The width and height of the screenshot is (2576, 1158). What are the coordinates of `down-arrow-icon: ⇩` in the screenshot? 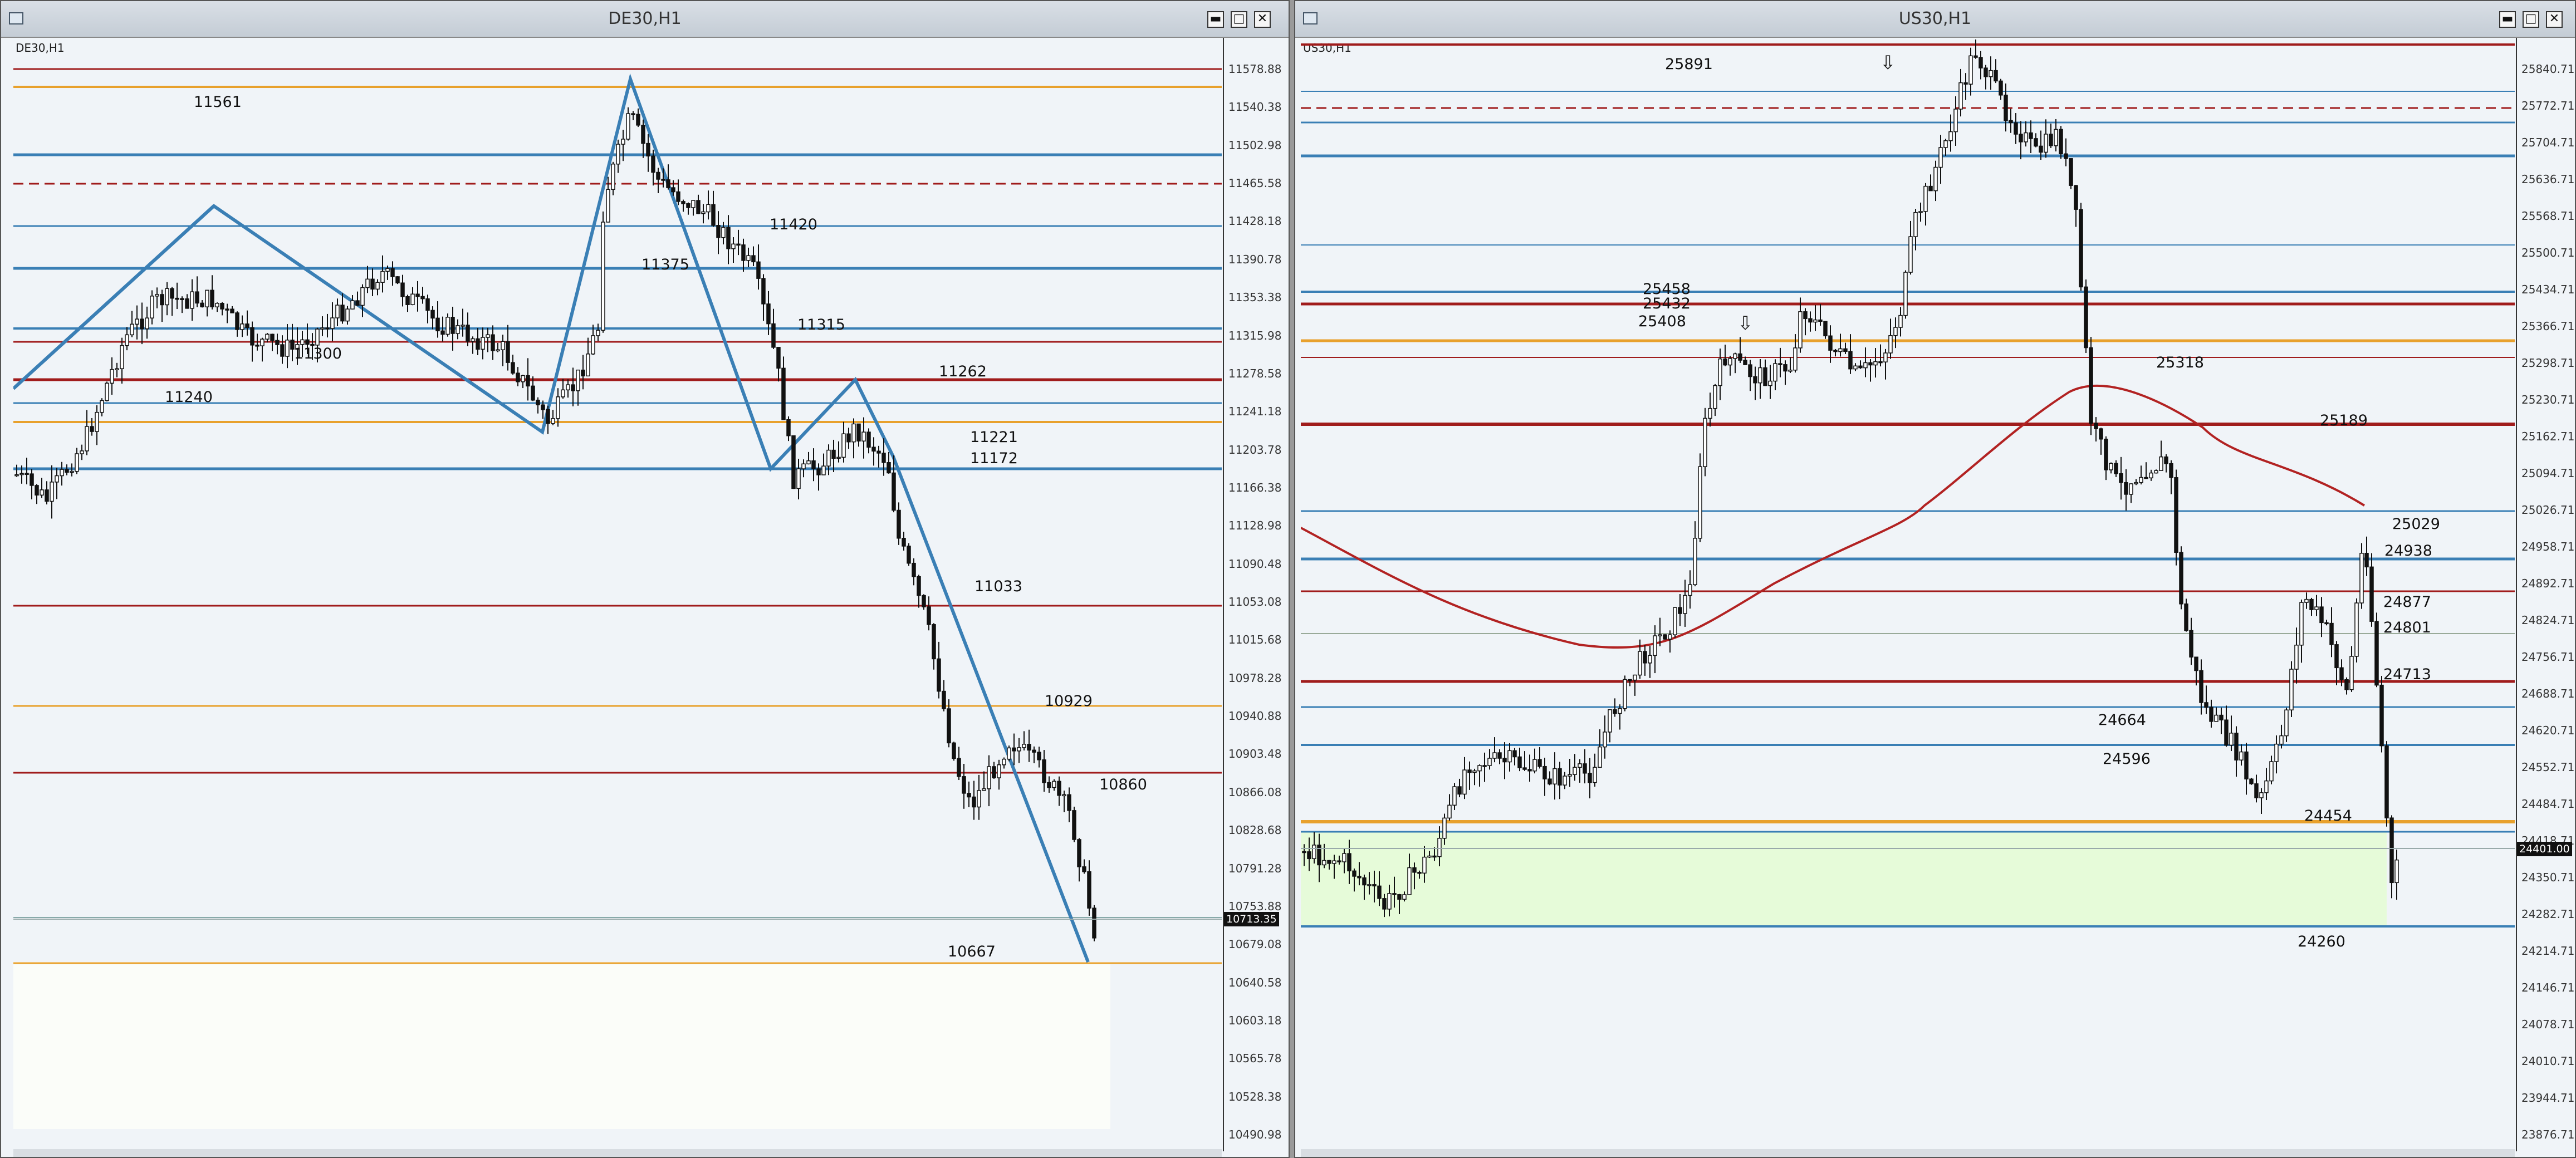 It's located at (1745, 323).